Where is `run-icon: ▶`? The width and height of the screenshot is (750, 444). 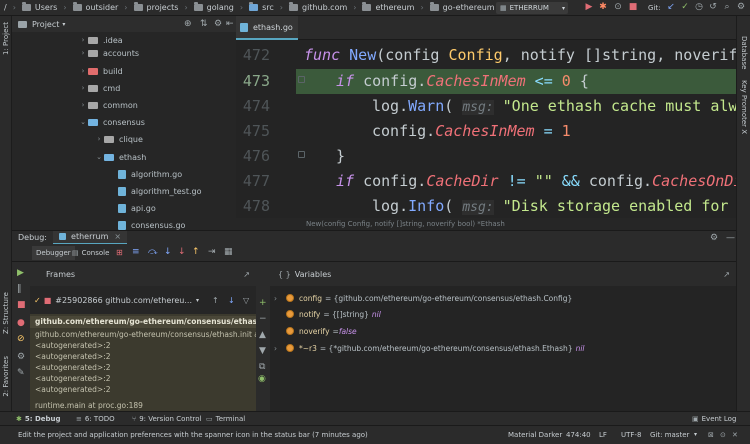 run-icon: ▶ is located at coordinates (589, 7).